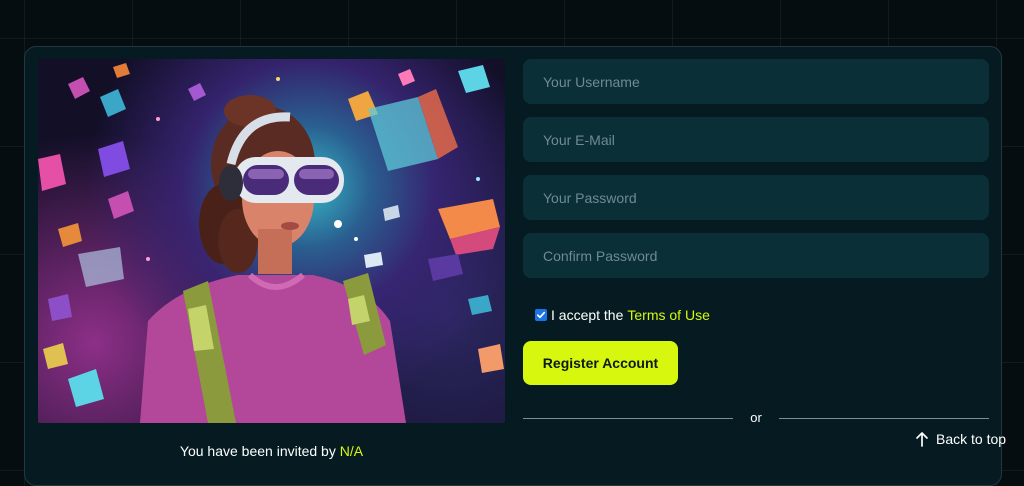 This screenshot has width=1024, height=486. What do you see at coordinates (884, 418) in the screenshot?
I see `divider-right` at bounding box center [884, 418].